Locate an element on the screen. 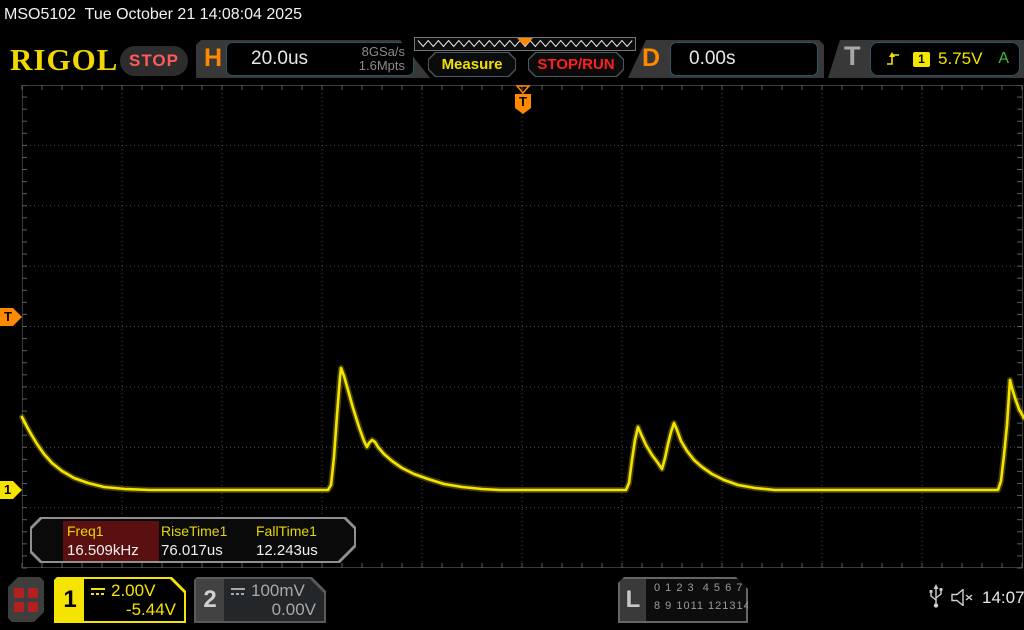 The width and height of the screenshot is (1024, 630). channel1-scale: 2.00V is located at coordinates (133, 590).